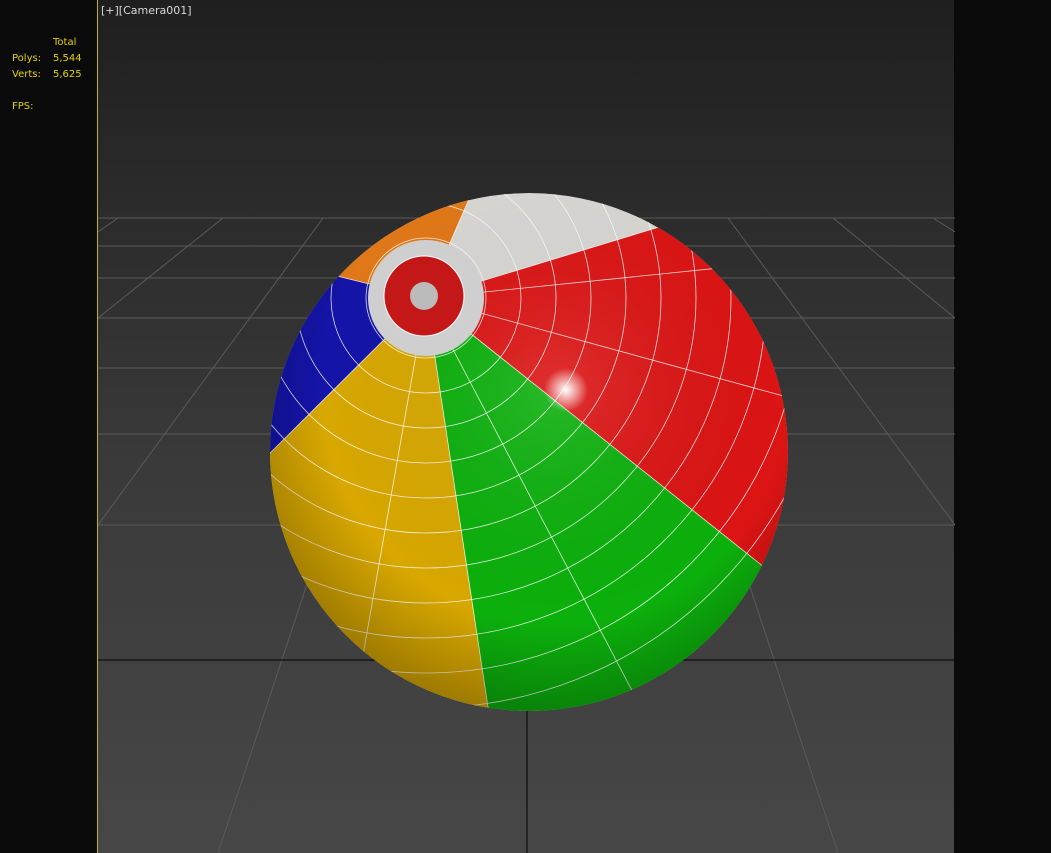 This screenshot has width=1051, height=853. I want to click on viewport-label: [+][Camera001], so click(146, 10).